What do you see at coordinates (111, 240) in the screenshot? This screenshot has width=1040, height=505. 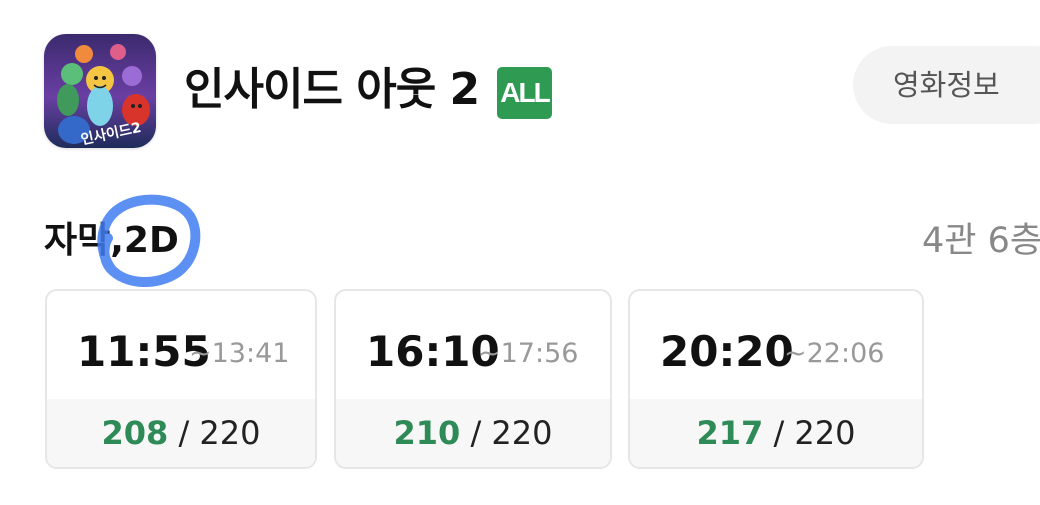 I see `screening-format-label: 자막,2D` at bounding box center [111, 240].